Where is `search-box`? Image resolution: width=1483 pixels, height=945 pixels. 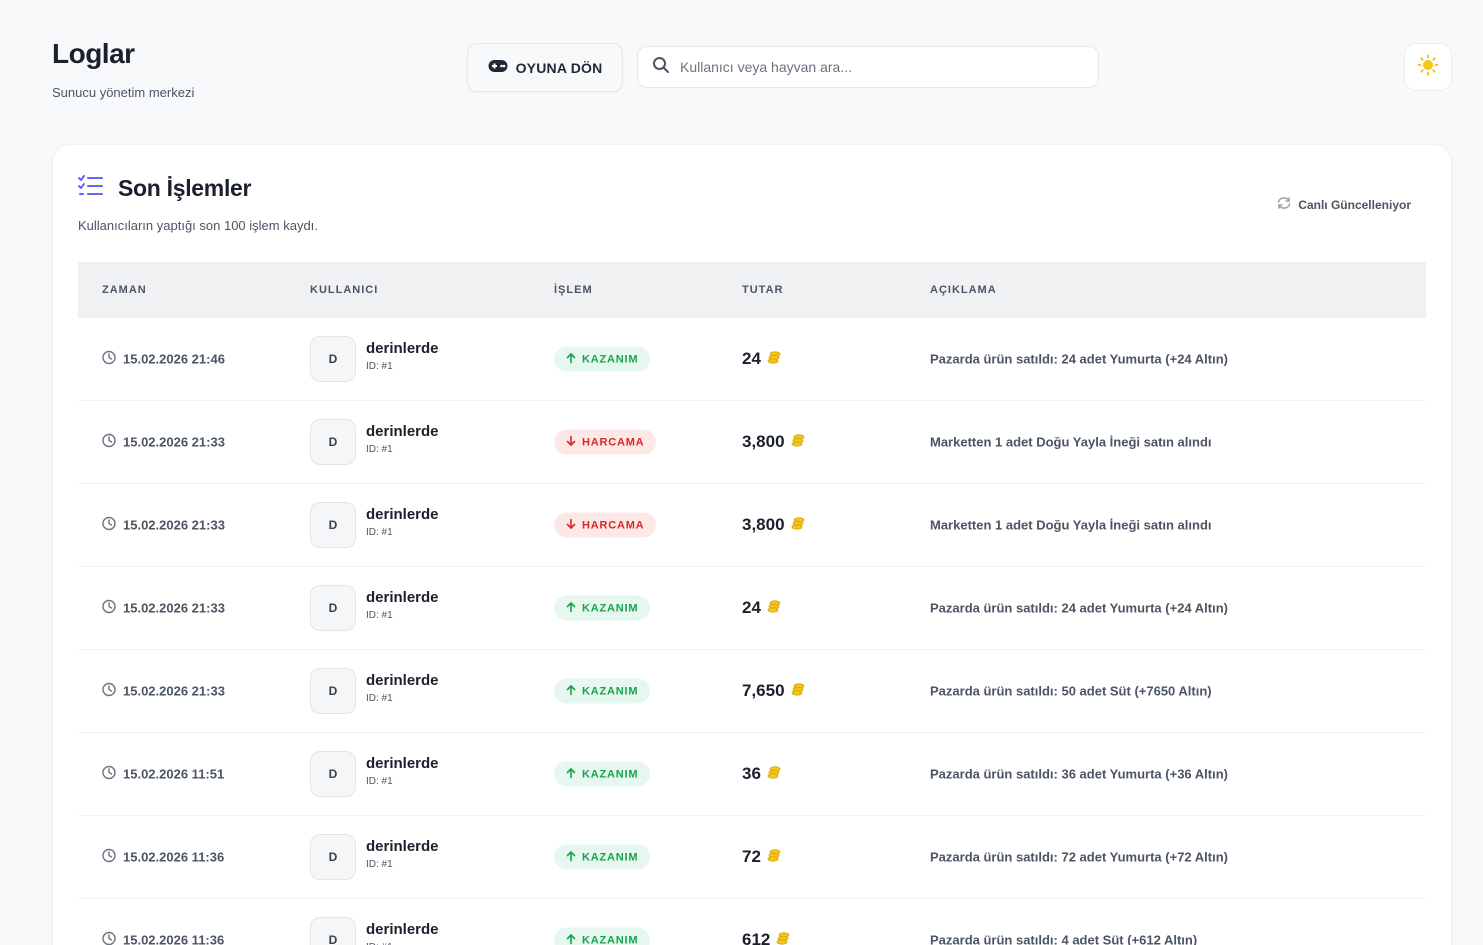 search-box is located at coordinates (868, 67).